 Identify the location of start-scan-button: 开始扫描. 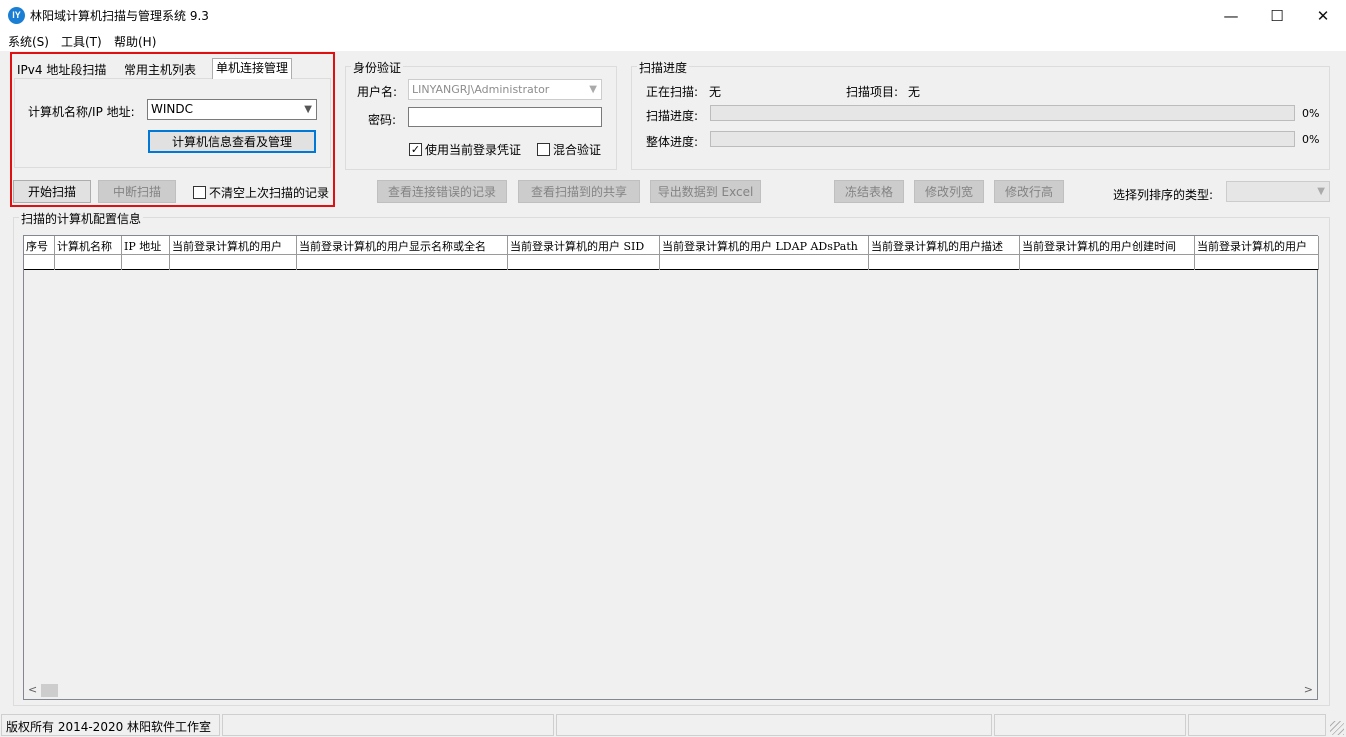
(52, 191).